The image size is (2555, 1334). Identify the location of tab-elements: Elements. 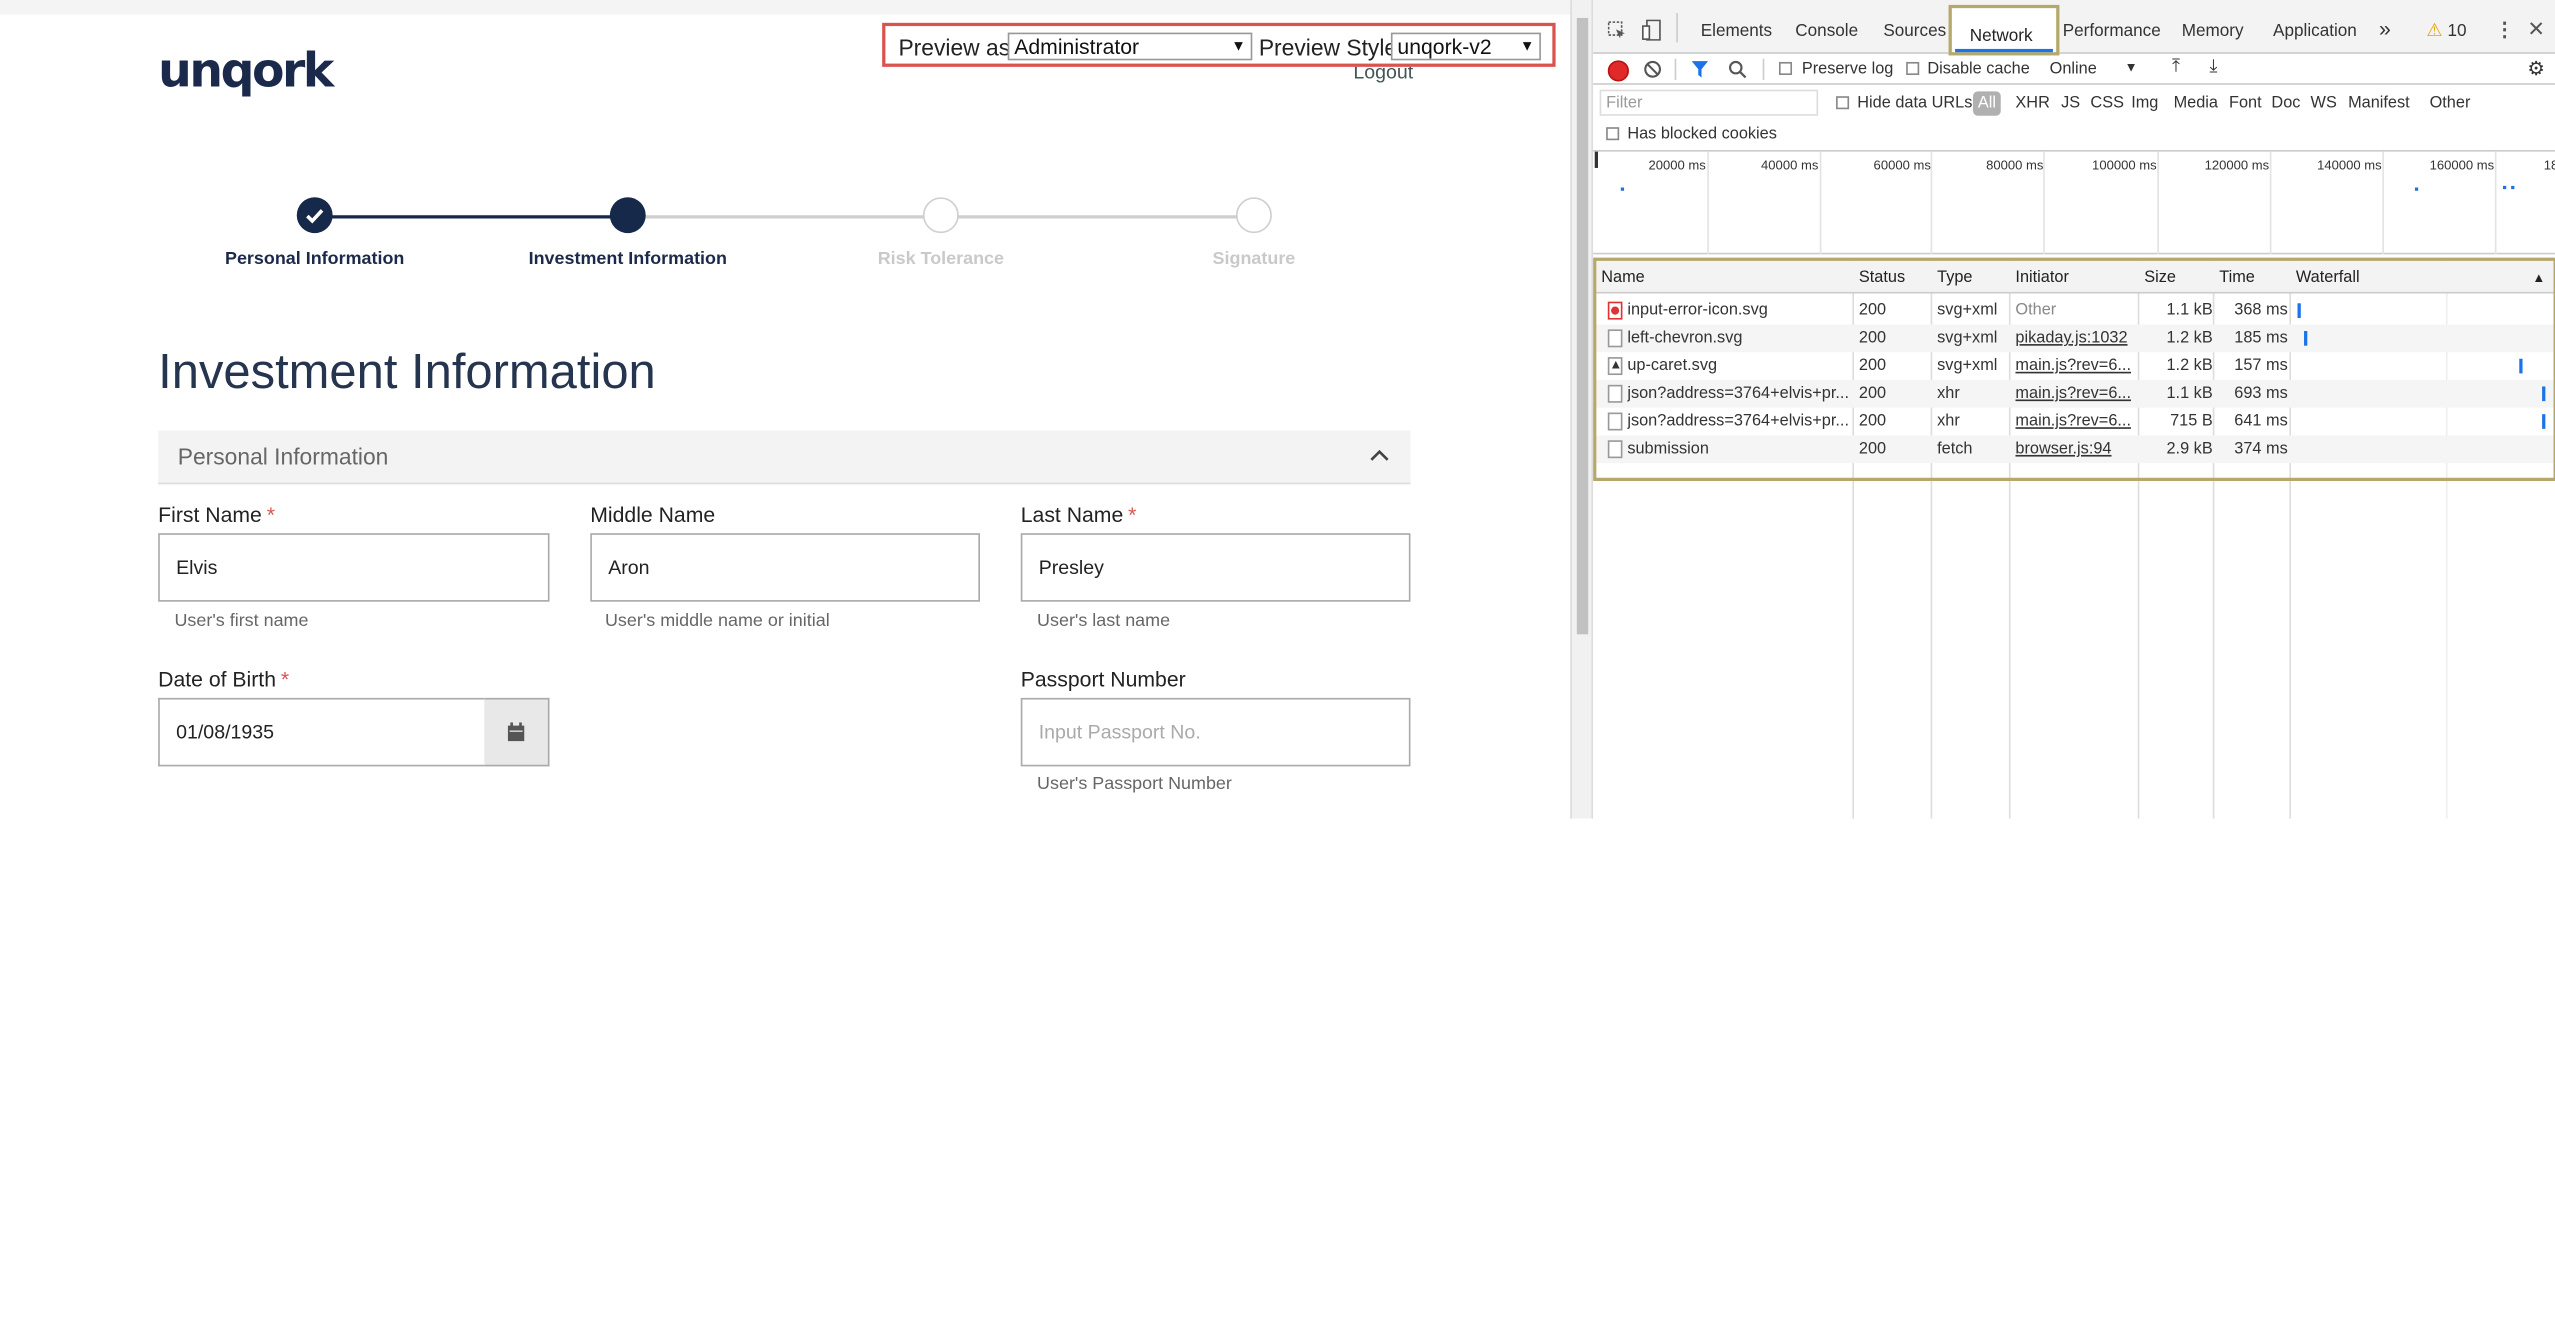
(1736, 31).